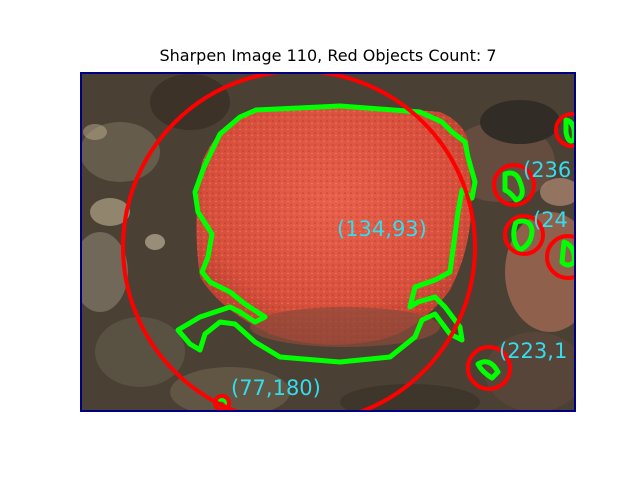 The image size is (640, 480). Describe the element at coordinates (328, 55) in the screenshot. I see `figure-title: Sharpen Image 110, Red Objects Count: 7` at that location.